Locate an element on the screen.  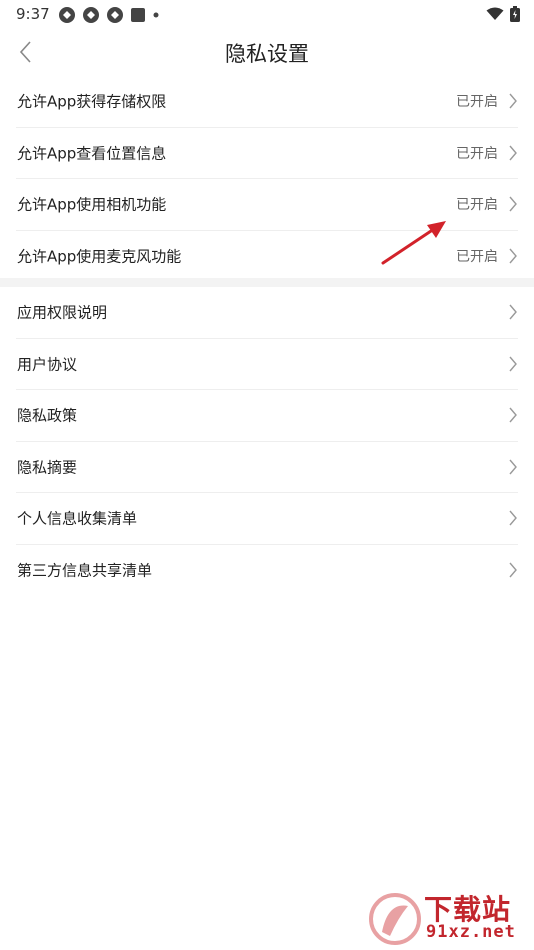
battery-icon is located at coordinates (515, 14).